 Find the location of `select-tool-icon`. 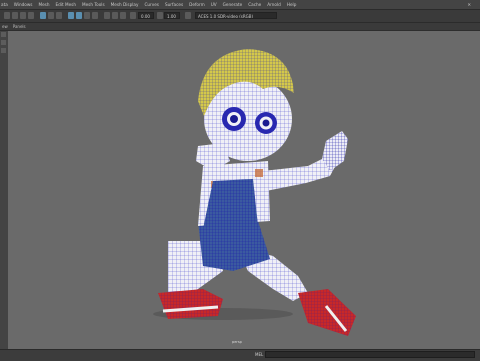

select-tool-icon is located at coordinates (3, 34).